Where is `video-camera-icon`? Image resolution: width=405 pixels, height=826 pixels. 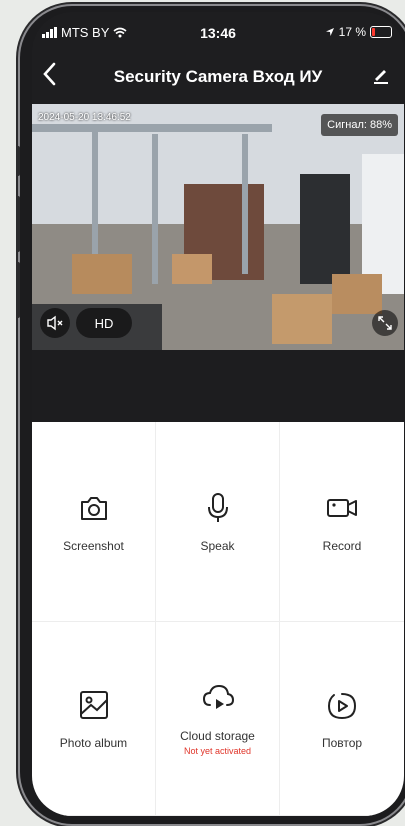 video-camera-icon is located at coordinates (342, 507).